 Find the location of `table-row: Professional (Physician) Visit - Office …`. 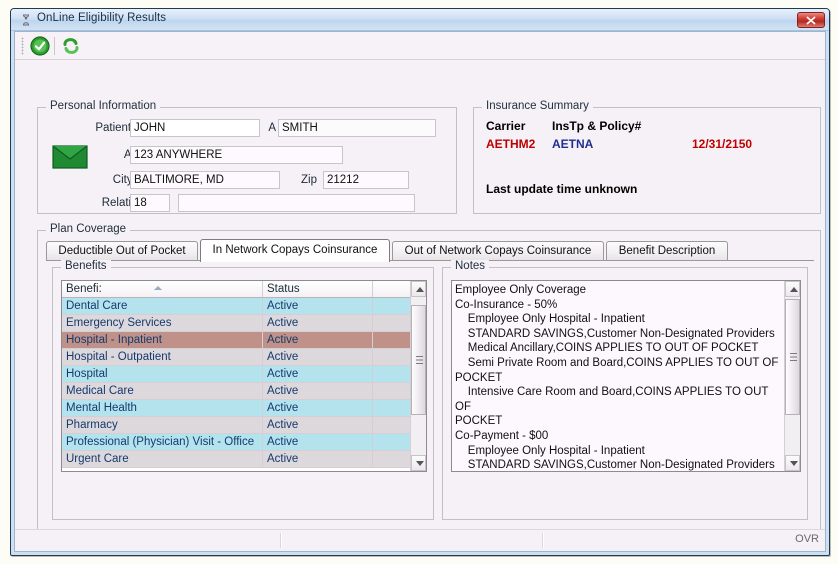

table-row: Professional (Physician) Visit - Office … is located at coordinates (244, 442).